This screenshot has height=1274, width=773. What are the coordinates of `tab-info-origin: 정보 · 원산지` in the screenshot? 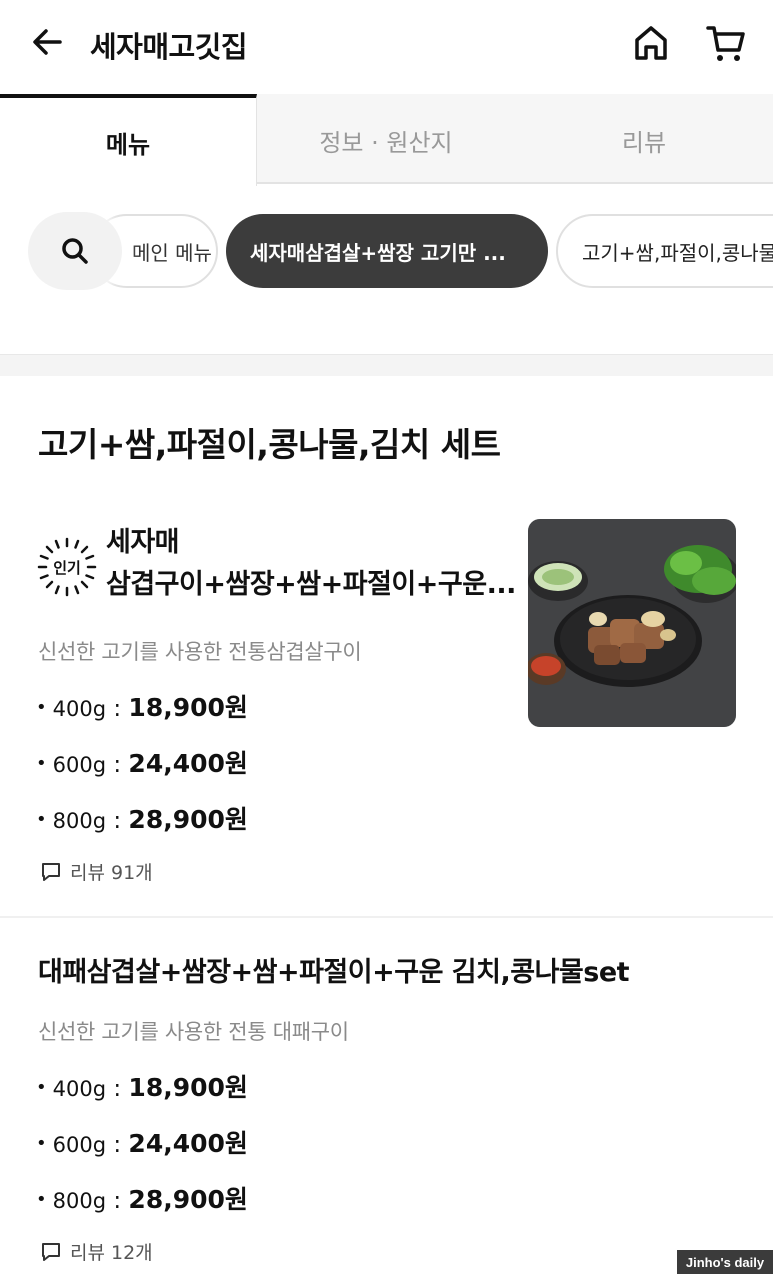 It's located at (386, 140).